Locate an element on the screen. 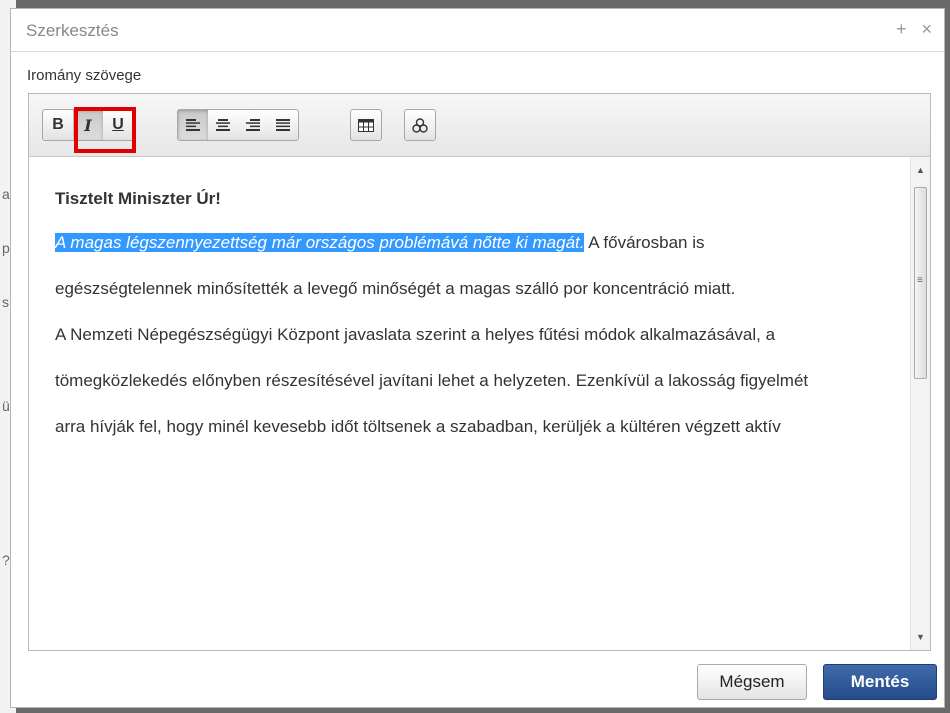  editor-toolbar: B I U is located at coordinates (479, 125).